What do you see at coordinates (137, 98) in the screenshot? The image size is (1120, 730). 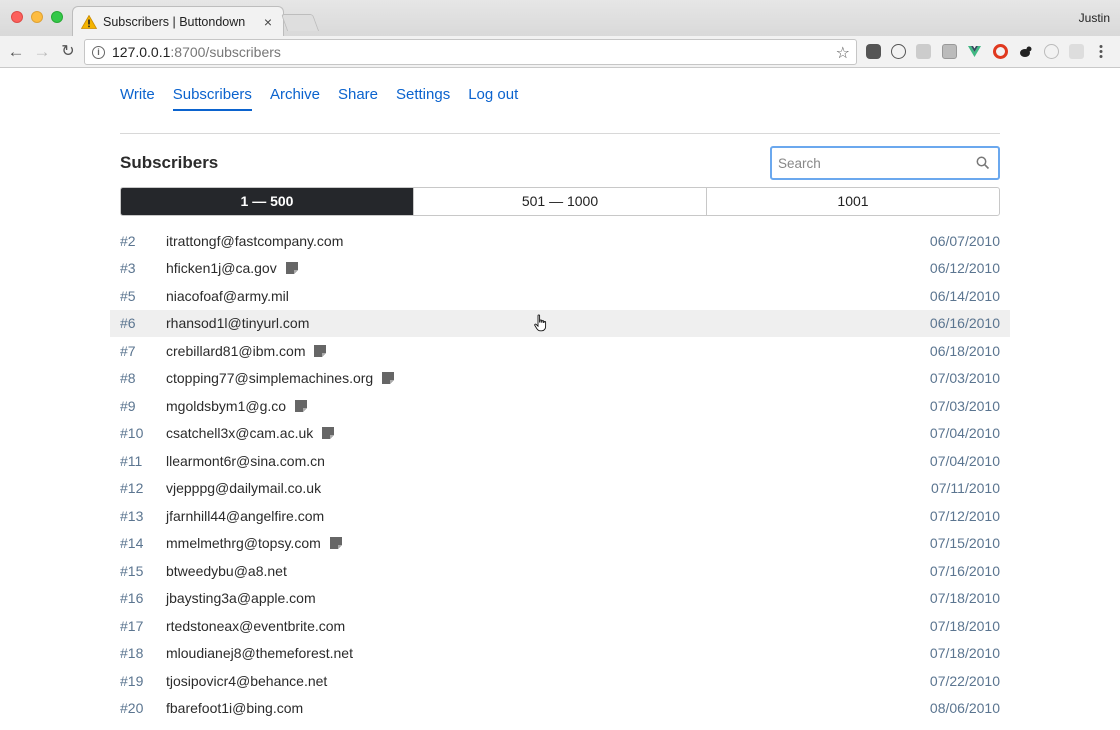 I see `nav-write: Write` at bounding box center [137, 98].